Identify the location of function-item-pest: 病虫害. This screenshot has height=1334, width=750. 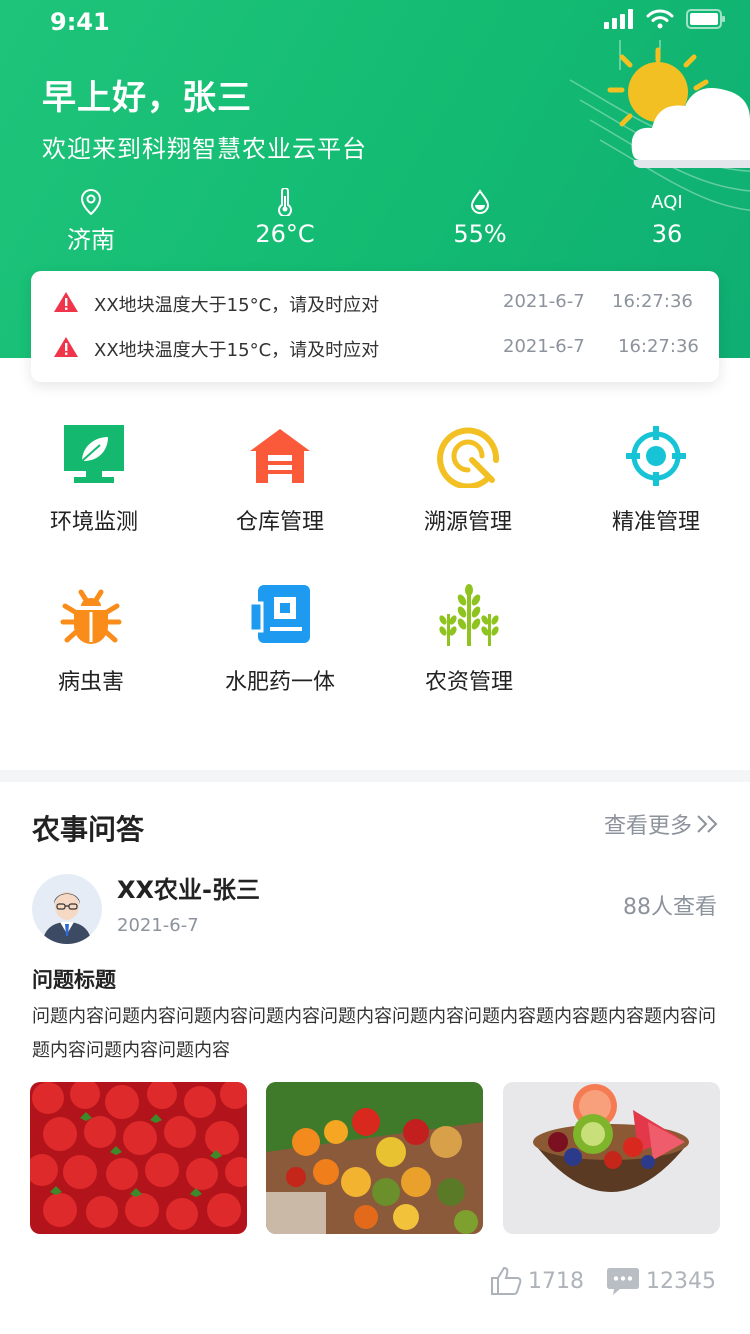
(92, 640).